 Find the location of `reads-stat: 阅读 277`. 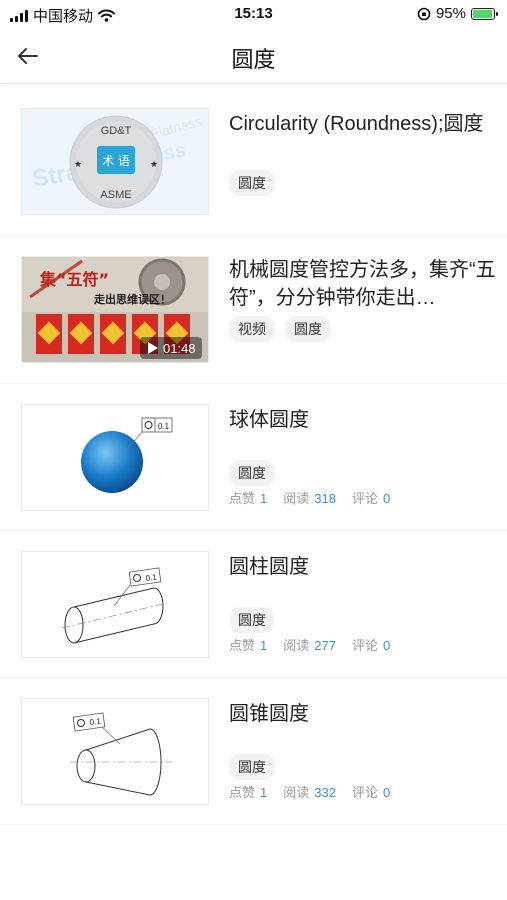

reads-stat: 阅读 277 is located at coordinates (309, 645).